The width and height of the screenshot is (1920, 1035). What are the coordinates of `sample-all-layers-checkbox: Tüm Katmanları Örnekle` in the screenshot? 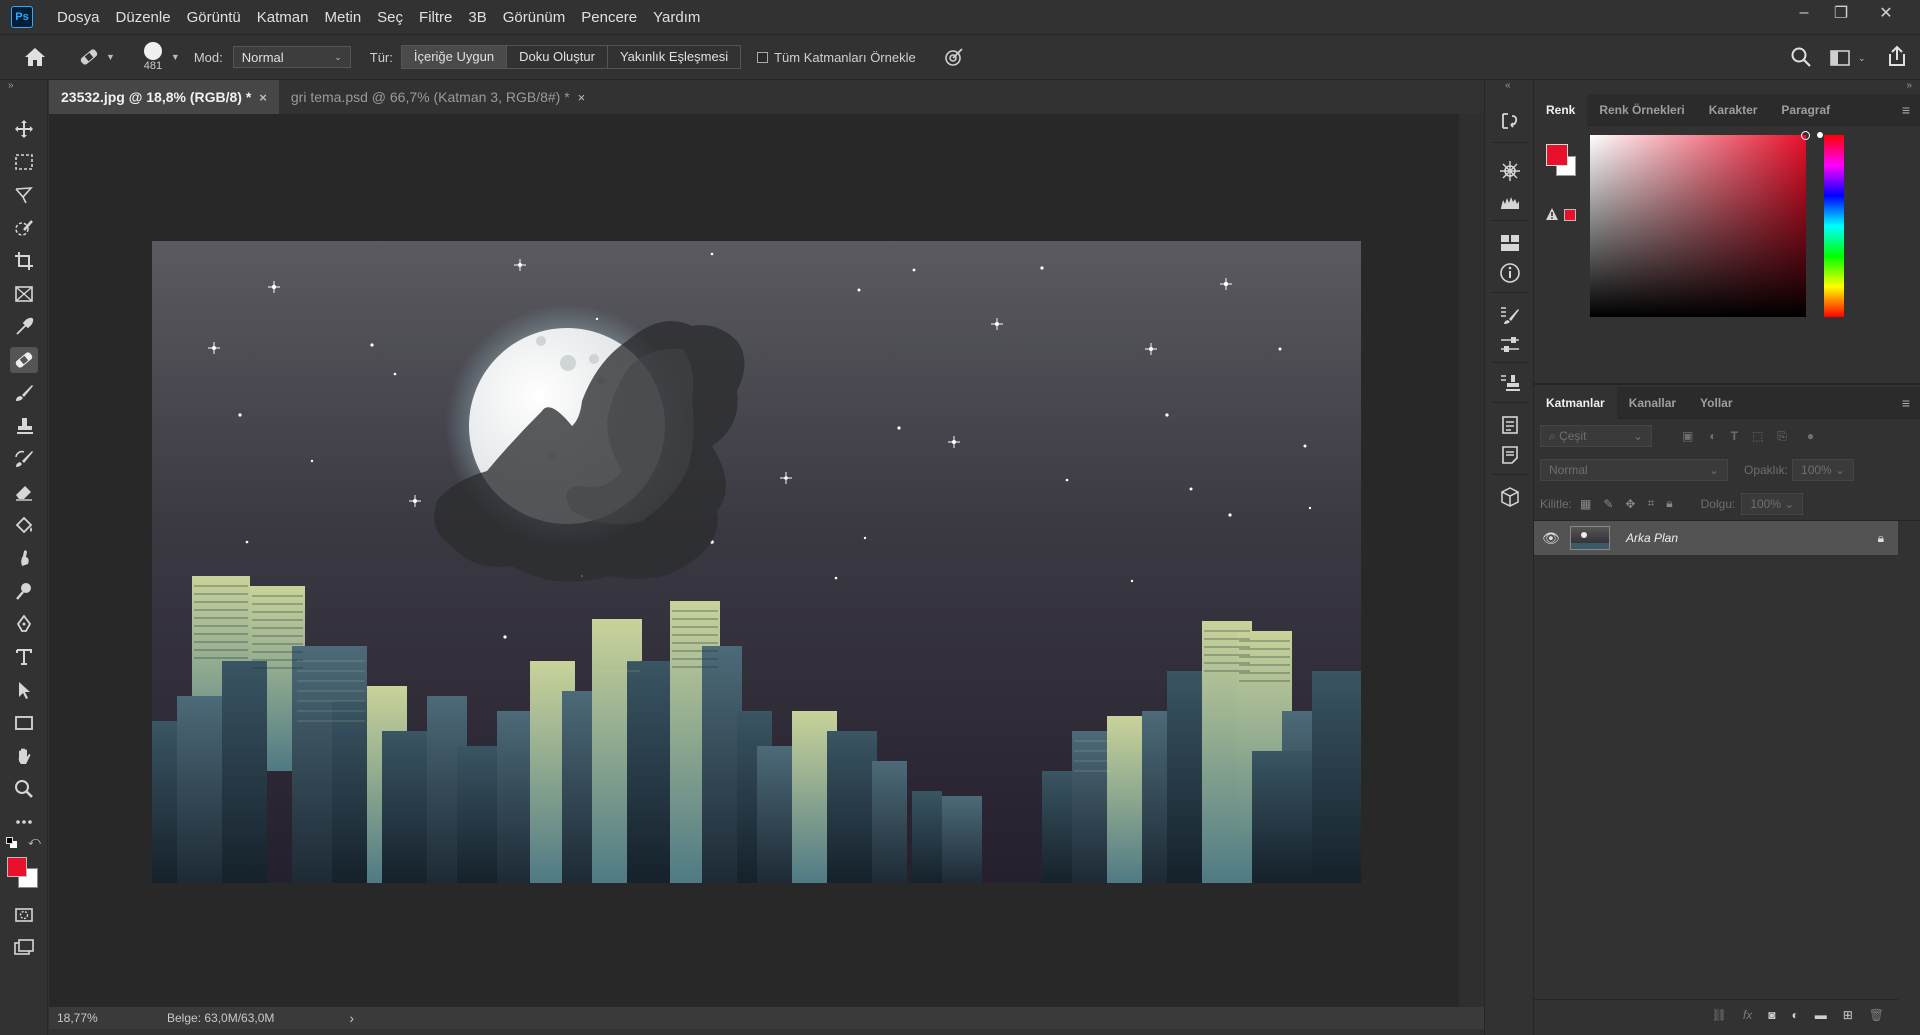 It's located at (836, 57).